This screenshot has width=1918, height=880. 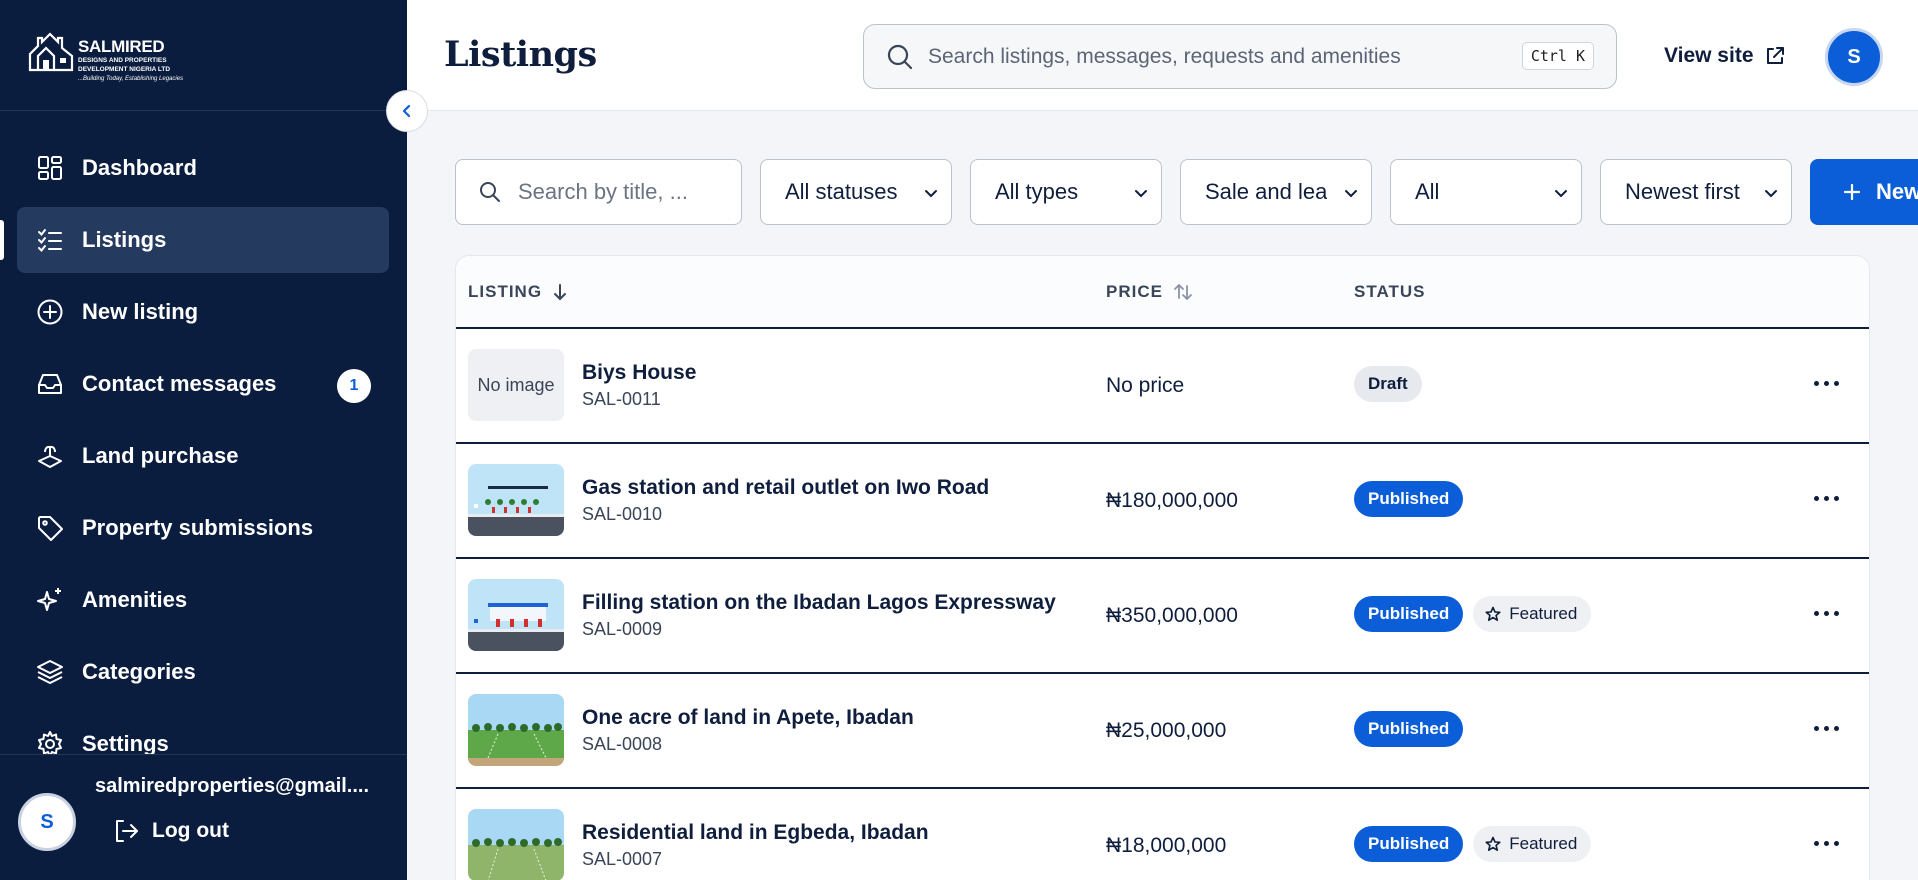 I want to click on tag-icon, so click(x=50, y=528).